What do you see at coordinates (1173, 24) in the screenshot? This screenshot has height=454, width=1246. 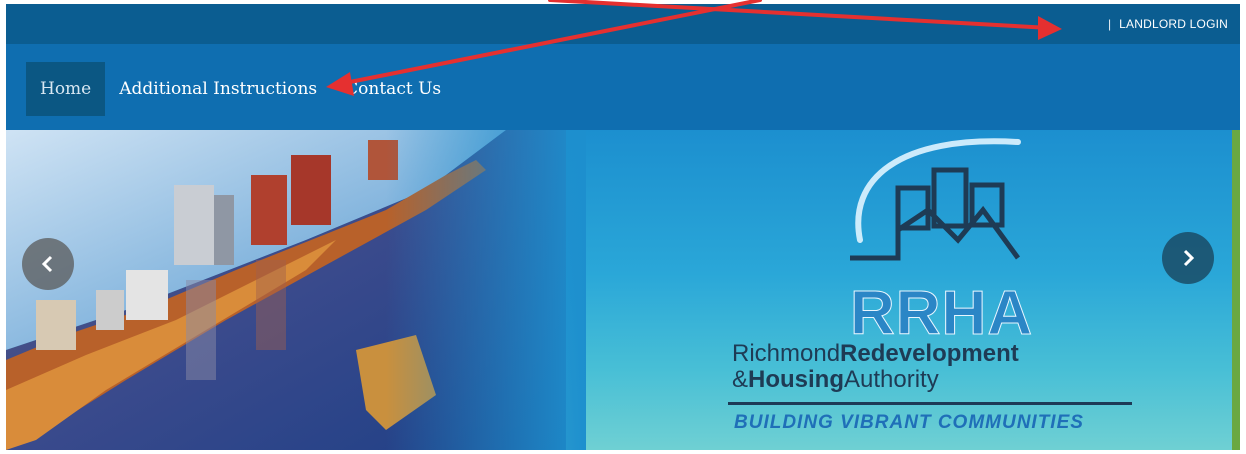 I see `landlord-login-link: LANDLORD LOGIN` at bounding box center [1173, 24].